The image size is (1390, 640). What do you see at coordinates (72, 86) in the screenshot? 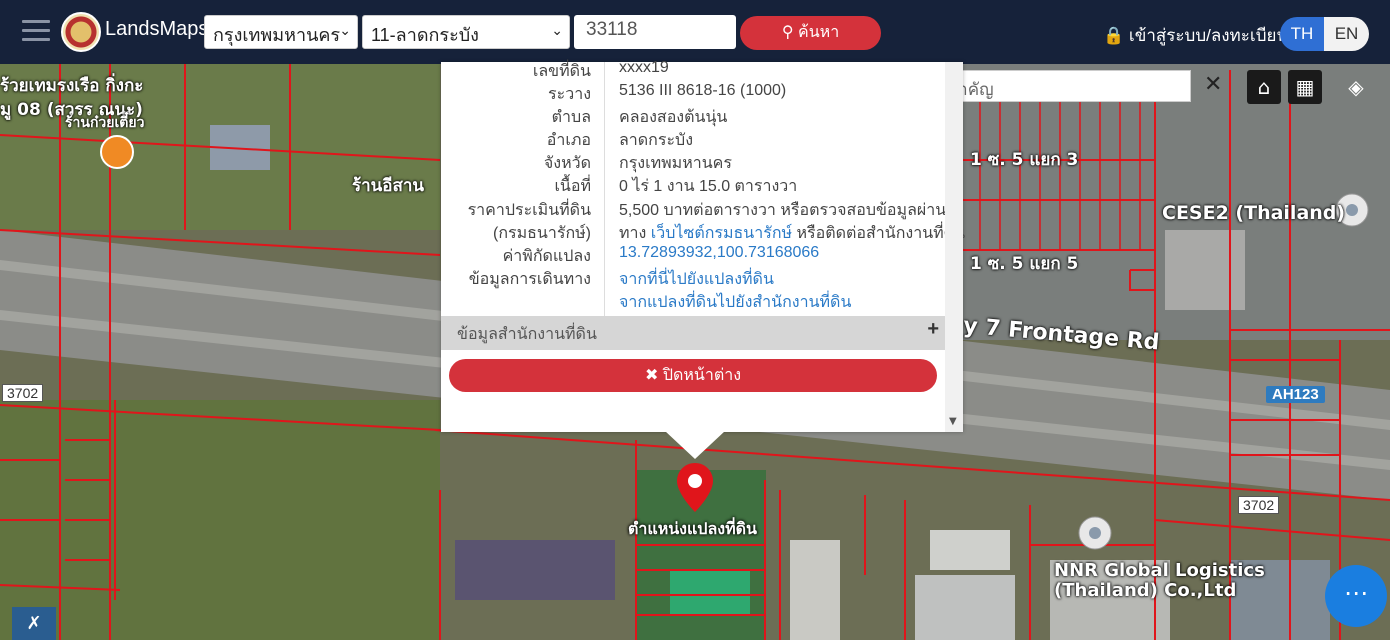
I see `map-label-top-left-1: ร้วยเทมรงเรือ กิ่งกะ` at bounding box center [72, 86].